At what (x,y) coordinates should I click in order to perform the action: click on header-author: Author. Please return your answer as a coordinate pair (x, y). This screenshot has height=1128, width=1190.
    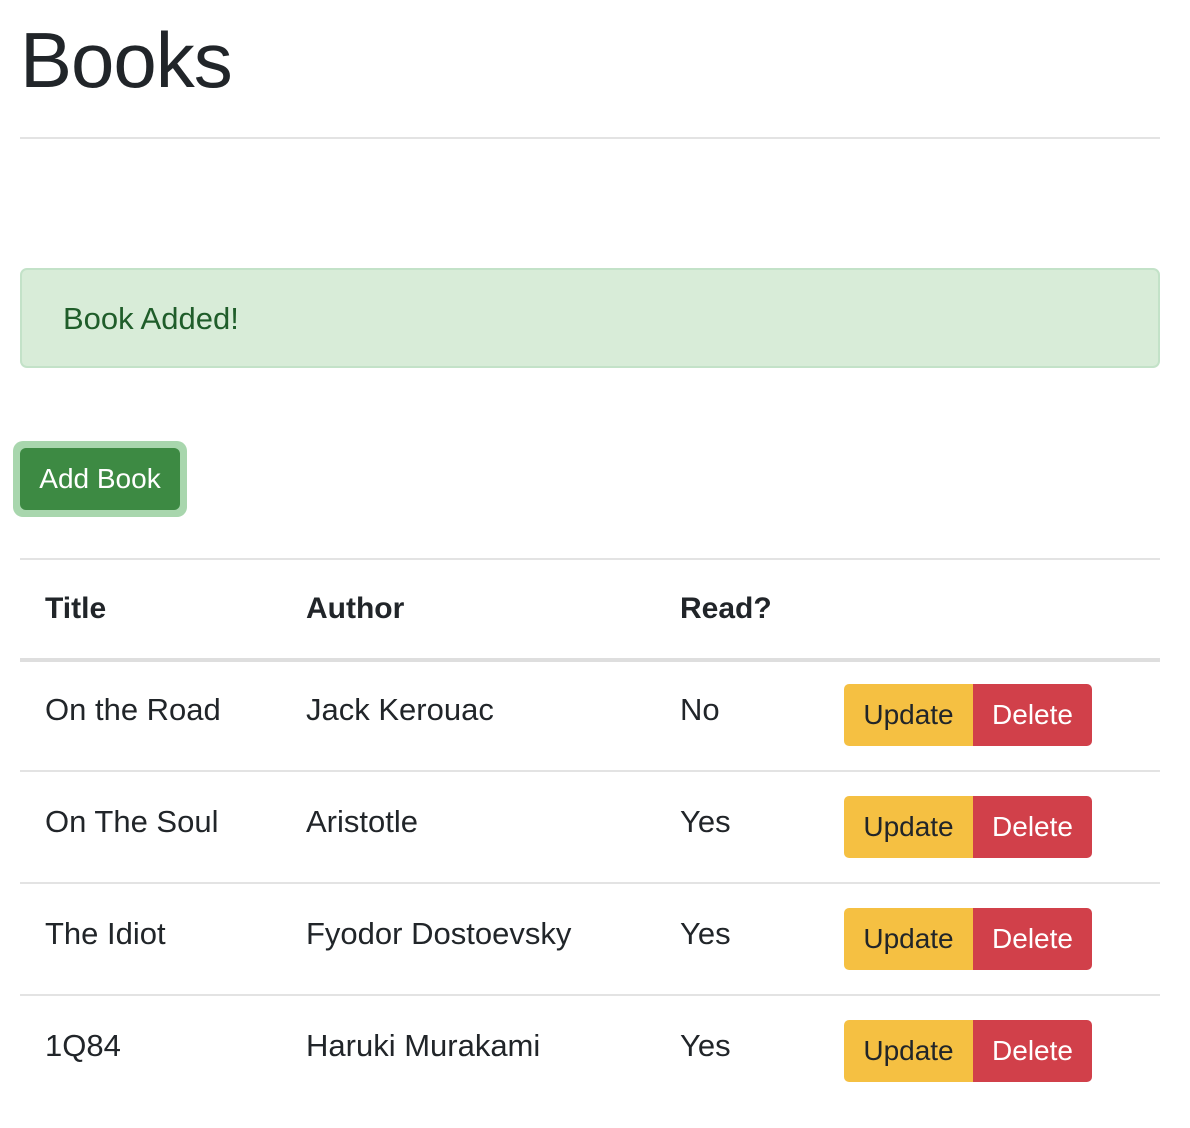
    Looking at the image, I should click on (355, 608).